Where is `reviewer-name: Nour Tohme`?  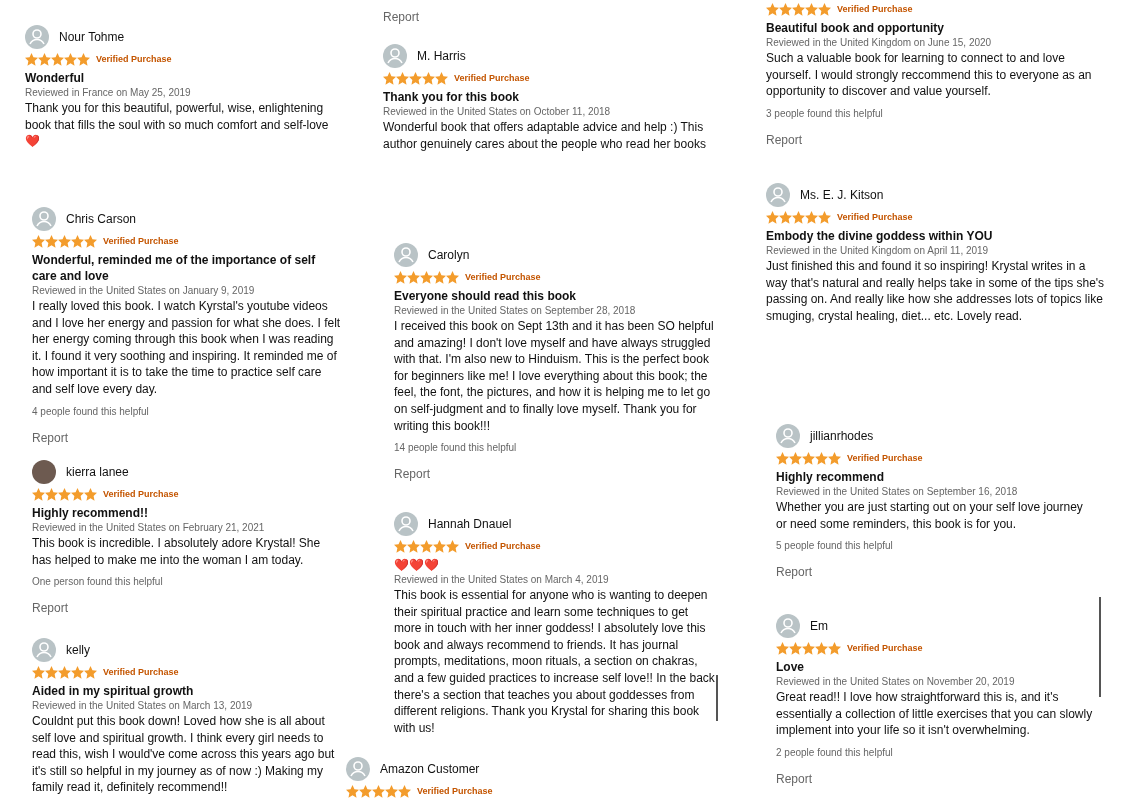
reviewer-name: Nour Tohme is located at coordinates (92, 37).